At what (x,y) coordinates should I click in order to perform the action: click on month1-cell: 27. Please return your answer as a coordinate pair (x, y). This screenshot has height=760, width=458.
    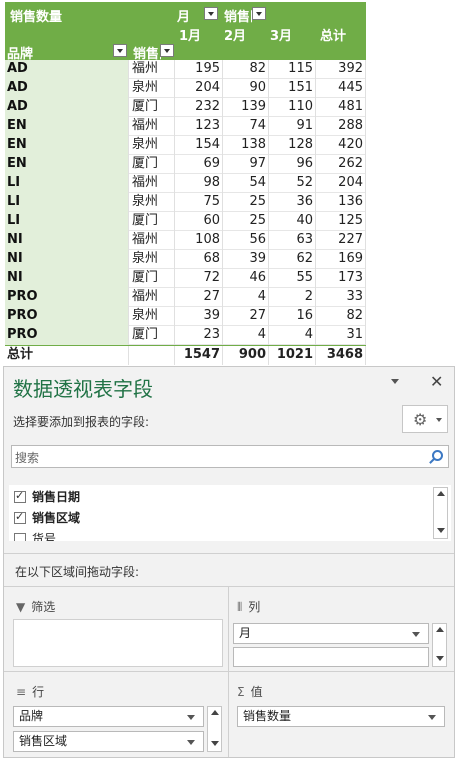
    Looking at the image, I should click on (199, 297).